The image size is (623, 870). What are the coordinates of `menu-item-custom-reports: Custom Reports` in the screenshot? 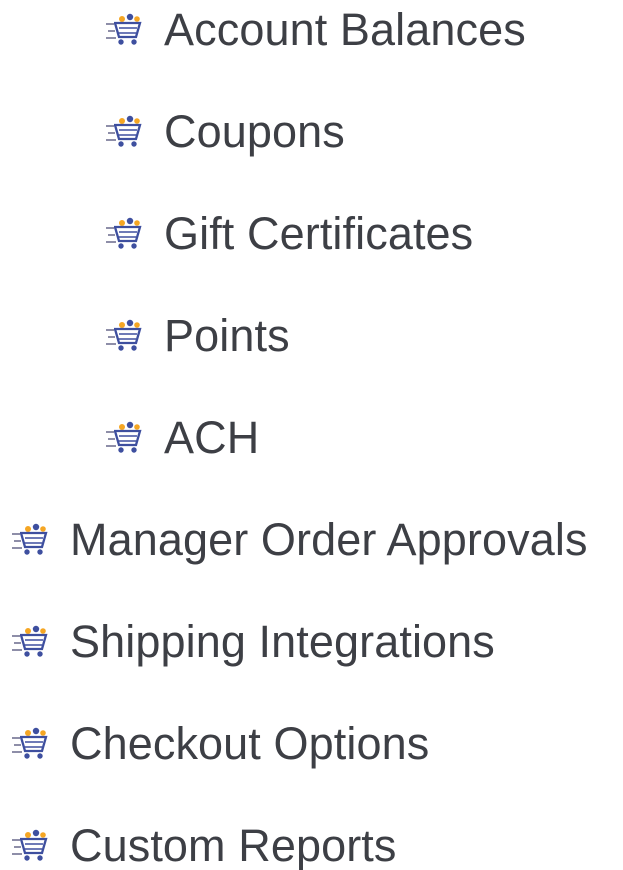 It's located at (204, 843).